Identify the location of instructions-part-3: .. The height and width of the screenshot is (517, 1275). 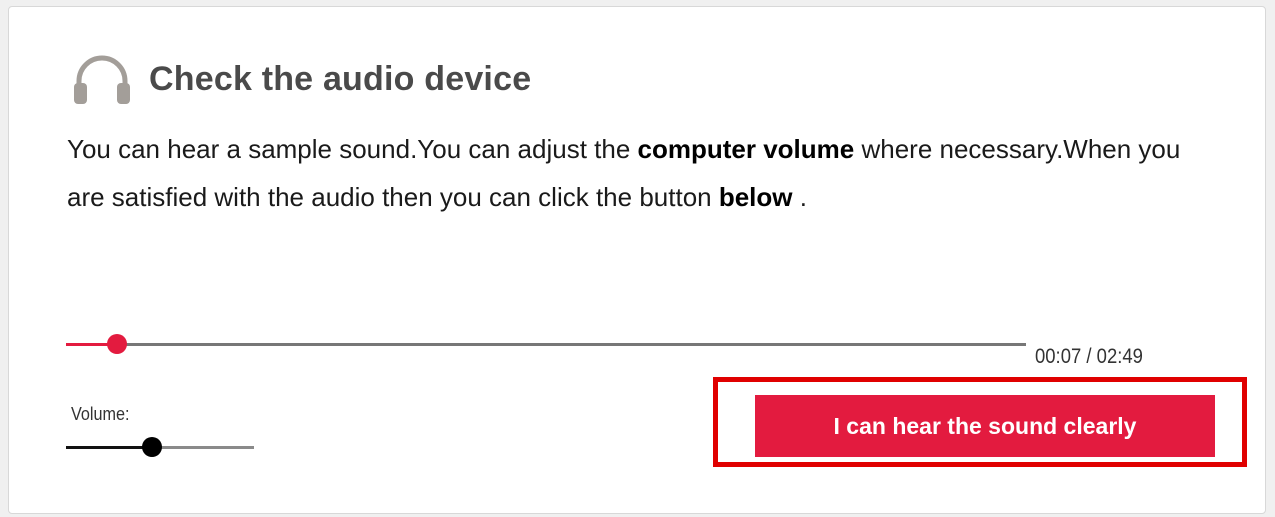
(799, 197).